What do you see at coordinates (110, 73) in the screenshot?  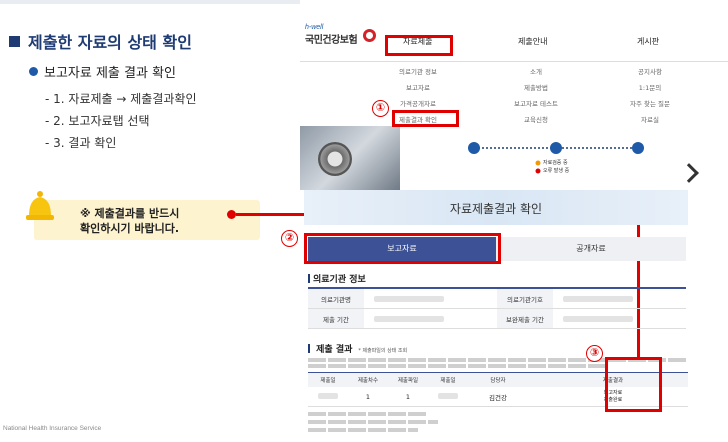 I see `subheading-text: 보고자료 제출 결과 확인` at bounding box center [110, 73].